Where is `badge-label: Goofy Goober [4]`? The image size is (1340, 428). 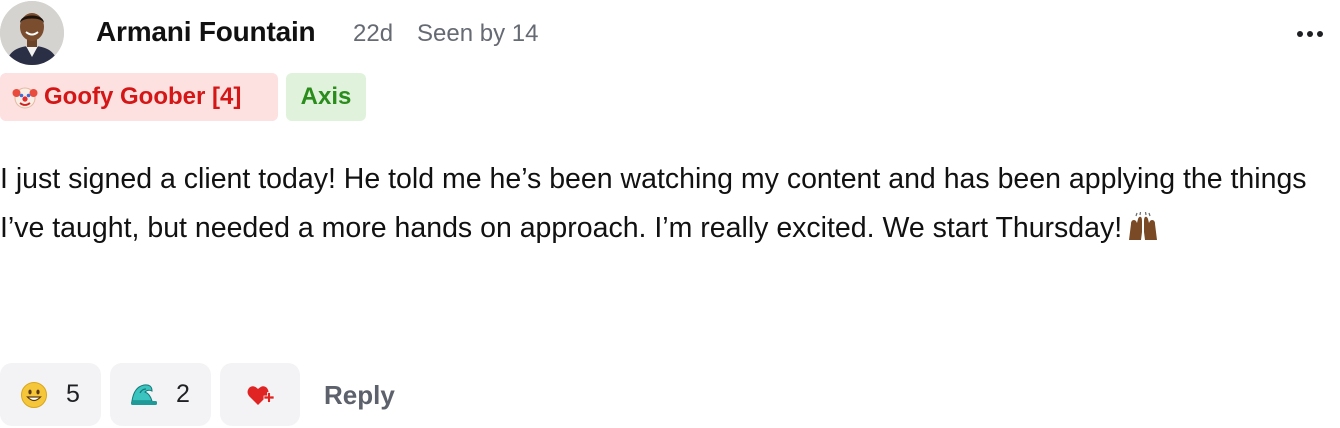 badge-label: Goofy Goober [4] is located at coordinates (143, 96).